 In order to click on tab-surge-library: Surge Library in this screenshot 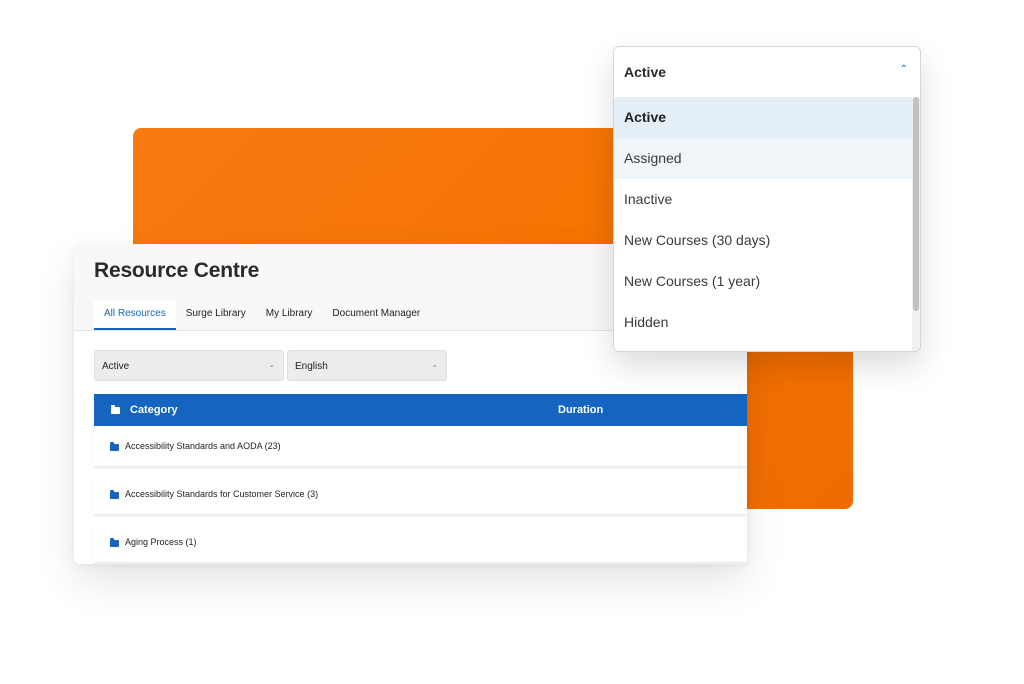, I will do `click(216, 315)`.